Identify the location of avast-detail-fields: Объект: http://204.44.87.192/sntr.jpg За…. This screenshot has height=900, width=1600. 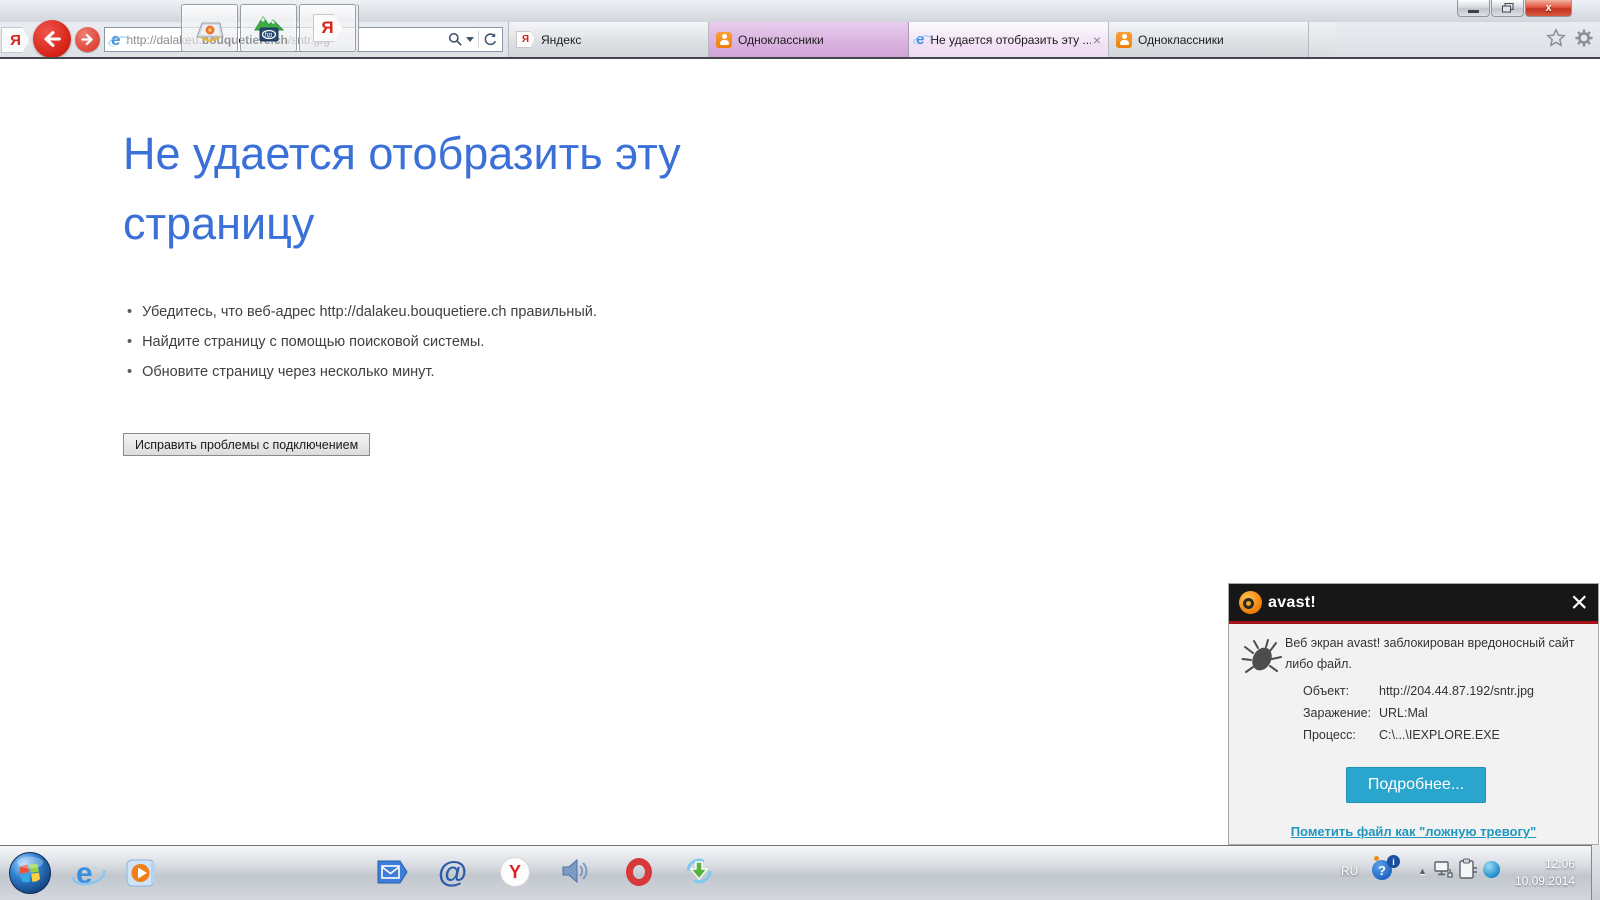
(1418, 717).